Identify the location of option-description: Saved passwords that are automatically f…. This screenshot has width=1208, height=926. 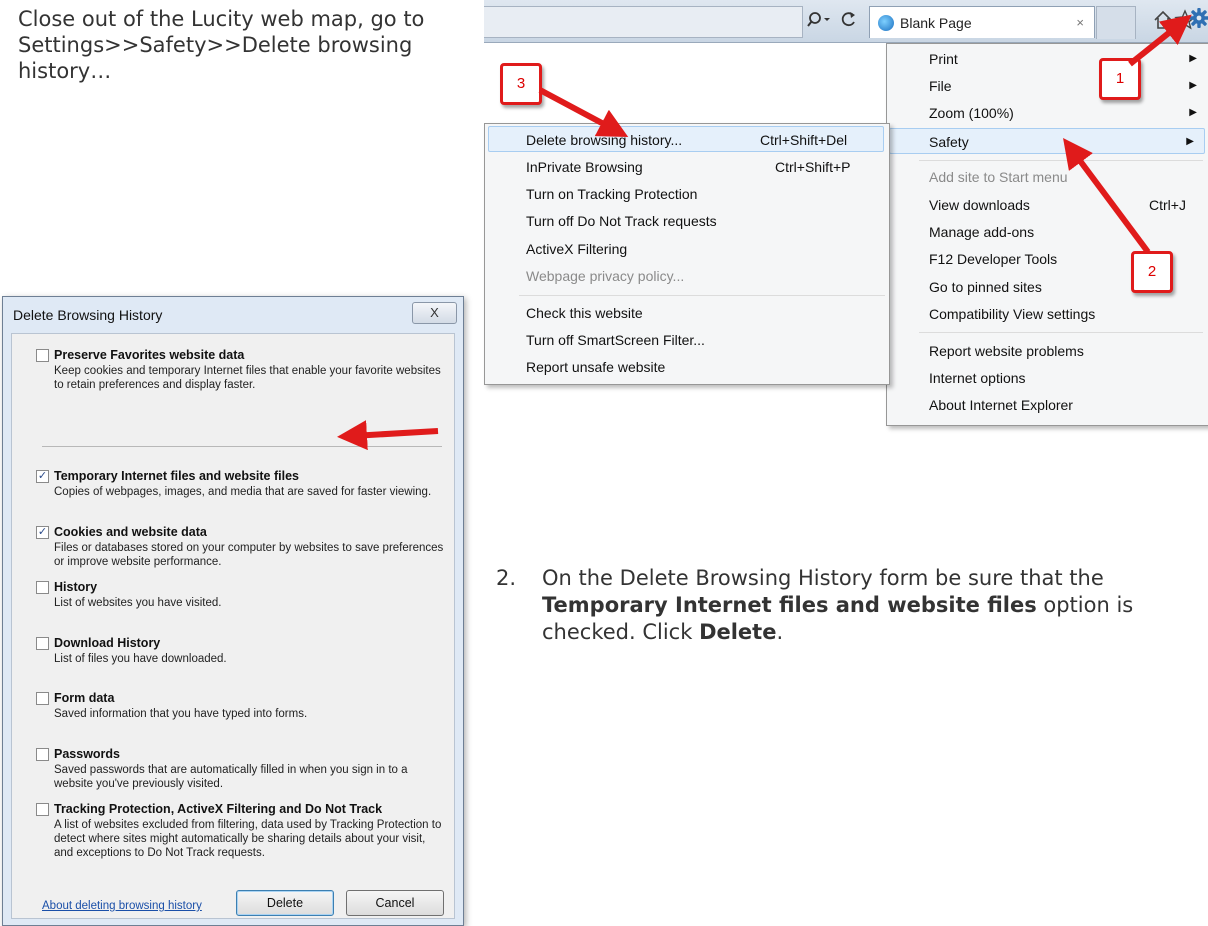
(231, 777).